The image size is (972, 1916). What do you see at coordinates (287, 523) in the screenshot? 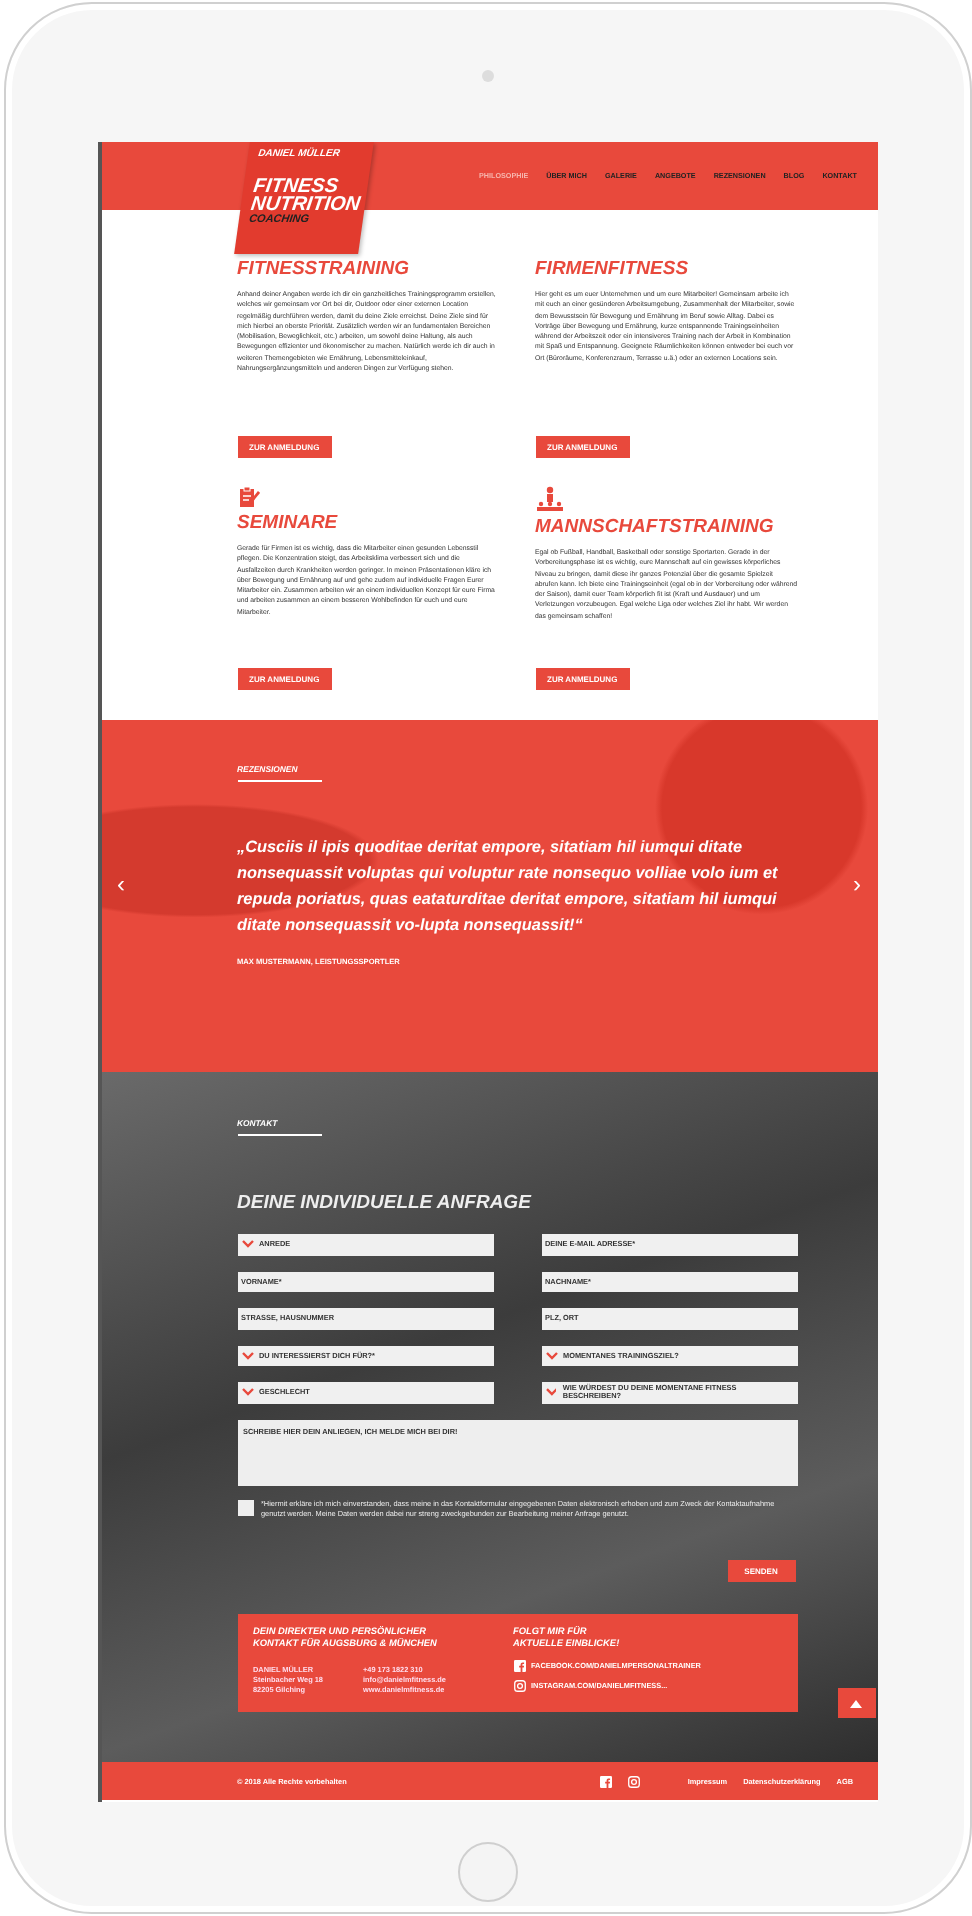
I see `service-title: SEMINARE` at bounding box center [287, 523].